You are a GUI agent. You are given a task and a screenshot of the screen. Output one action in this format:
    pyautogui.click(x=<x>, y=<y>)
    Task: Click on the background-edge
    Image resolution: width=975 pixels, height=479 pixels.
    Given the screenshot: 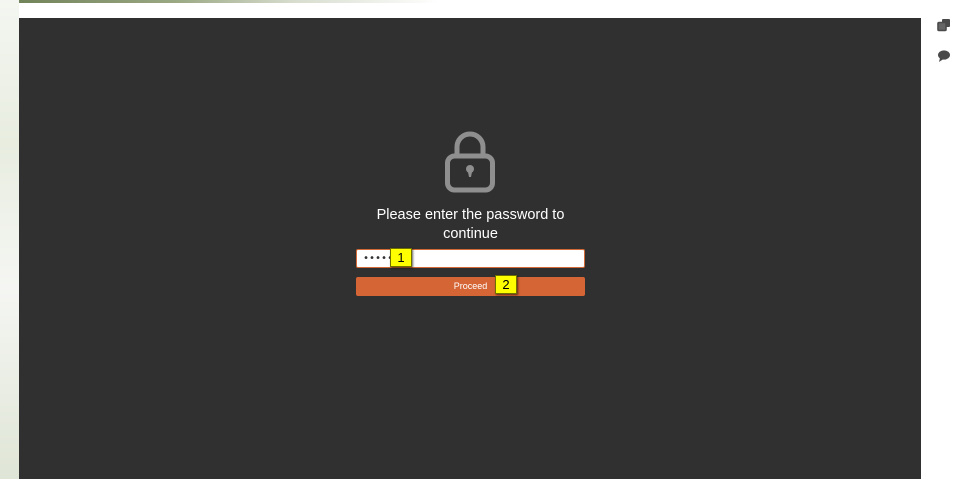 What is the action you would take?
    pyautogui.click(x=9, y=239)
    